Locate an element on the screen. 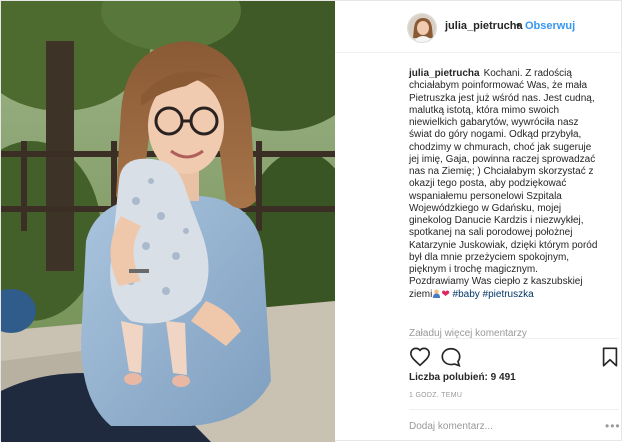 Image resolution: width=622 pixels, height=442 pixels. likes-count: Liczba polubień: 9 491 is located at coordinates (462, 377).